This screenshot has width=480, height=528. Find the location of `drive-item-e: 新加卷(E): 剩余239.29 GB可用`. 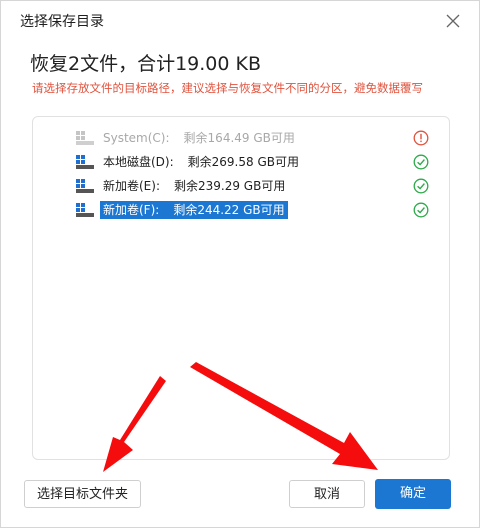

drive-item-e: 新加卷(E): 剩余239.29 GB可用 is located at coordinates (241, 186).